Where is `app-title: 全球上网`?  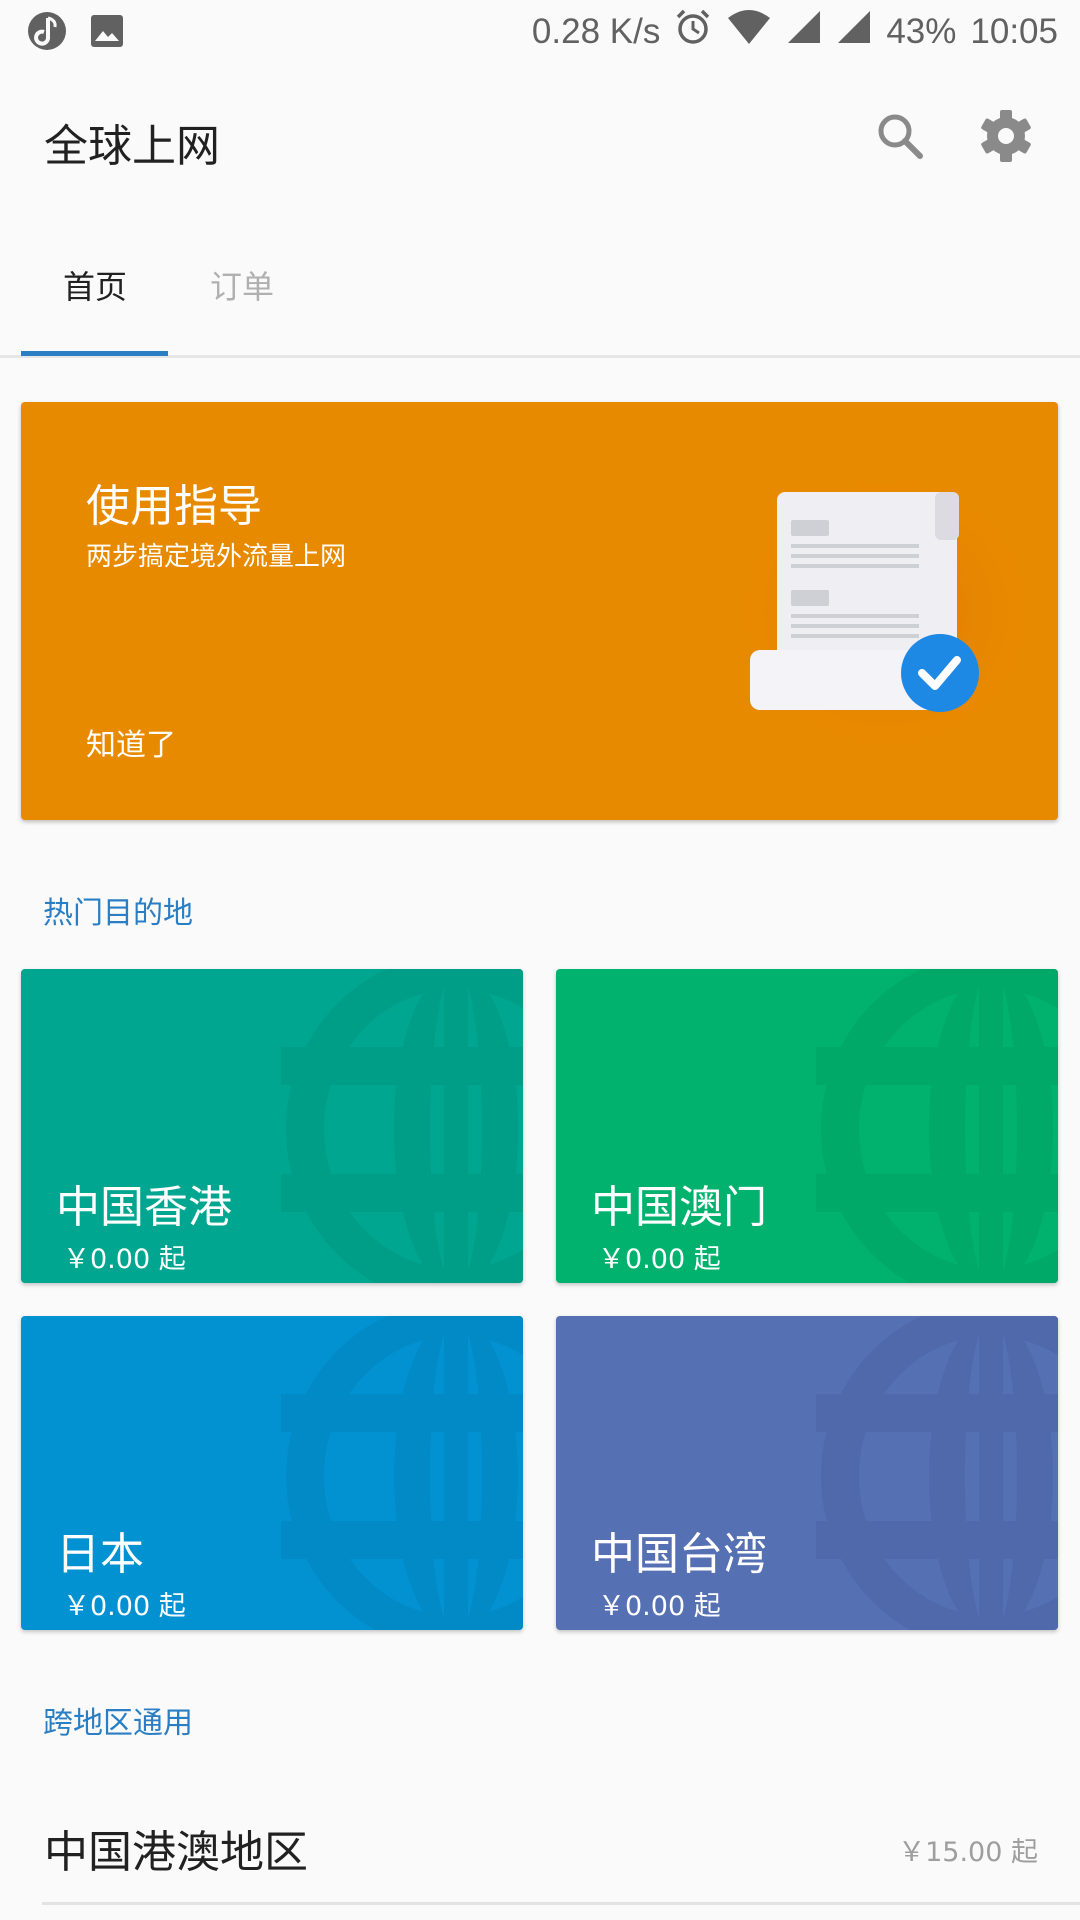 app-title: 全球上网 is located at coordinates (132, 146).